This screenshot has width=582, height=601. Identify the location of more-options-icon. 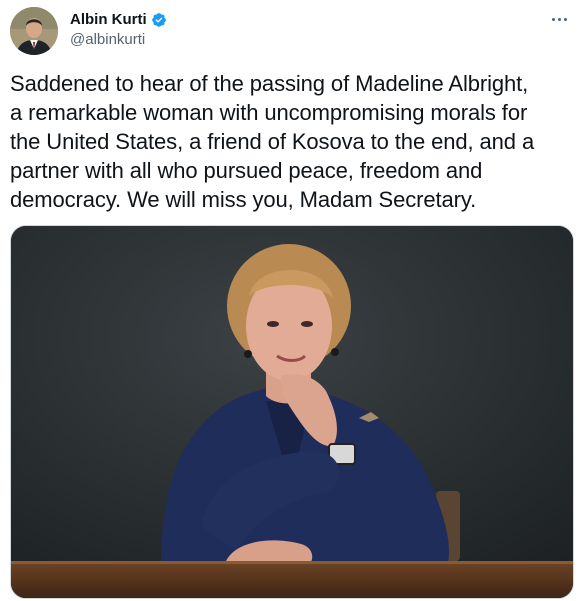
(559, 19).